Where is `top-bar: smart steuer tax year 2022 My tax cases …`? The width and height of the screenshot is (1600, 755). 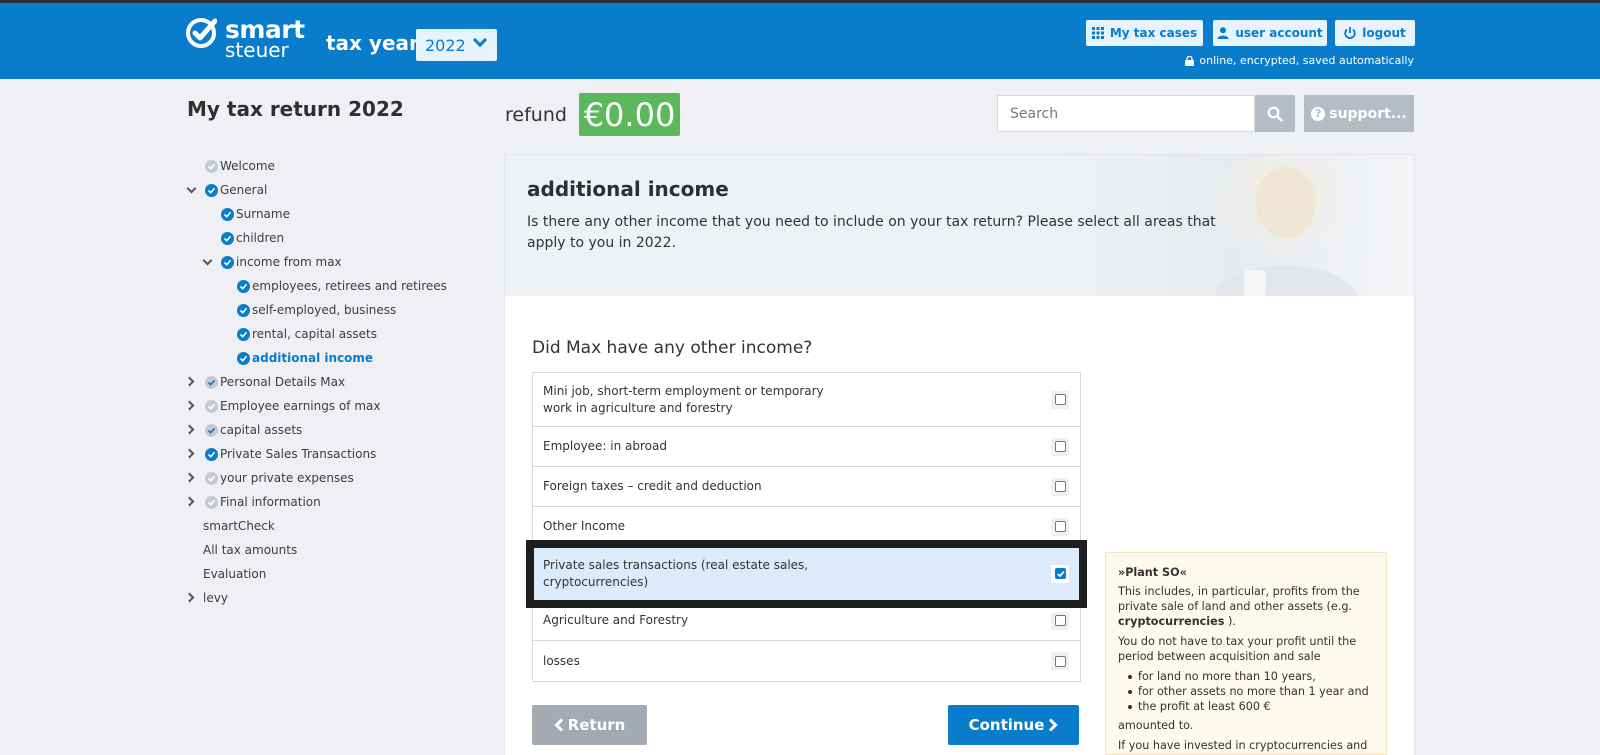 top-bar: smart steuer tax year 2022 My tax cases … is located at coordinates (800, 39).